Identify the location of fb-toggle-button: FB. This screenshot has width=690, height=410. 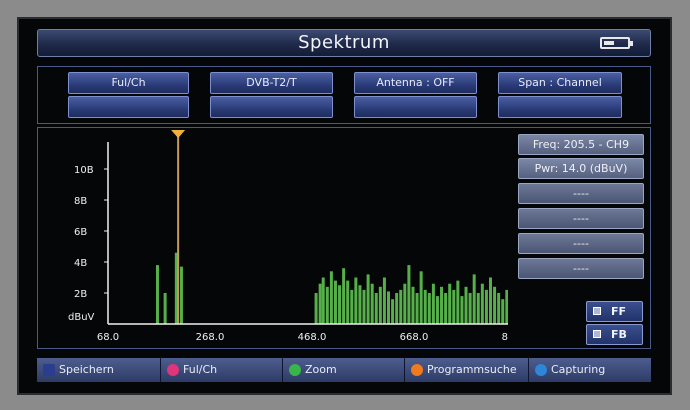
(614, 334).